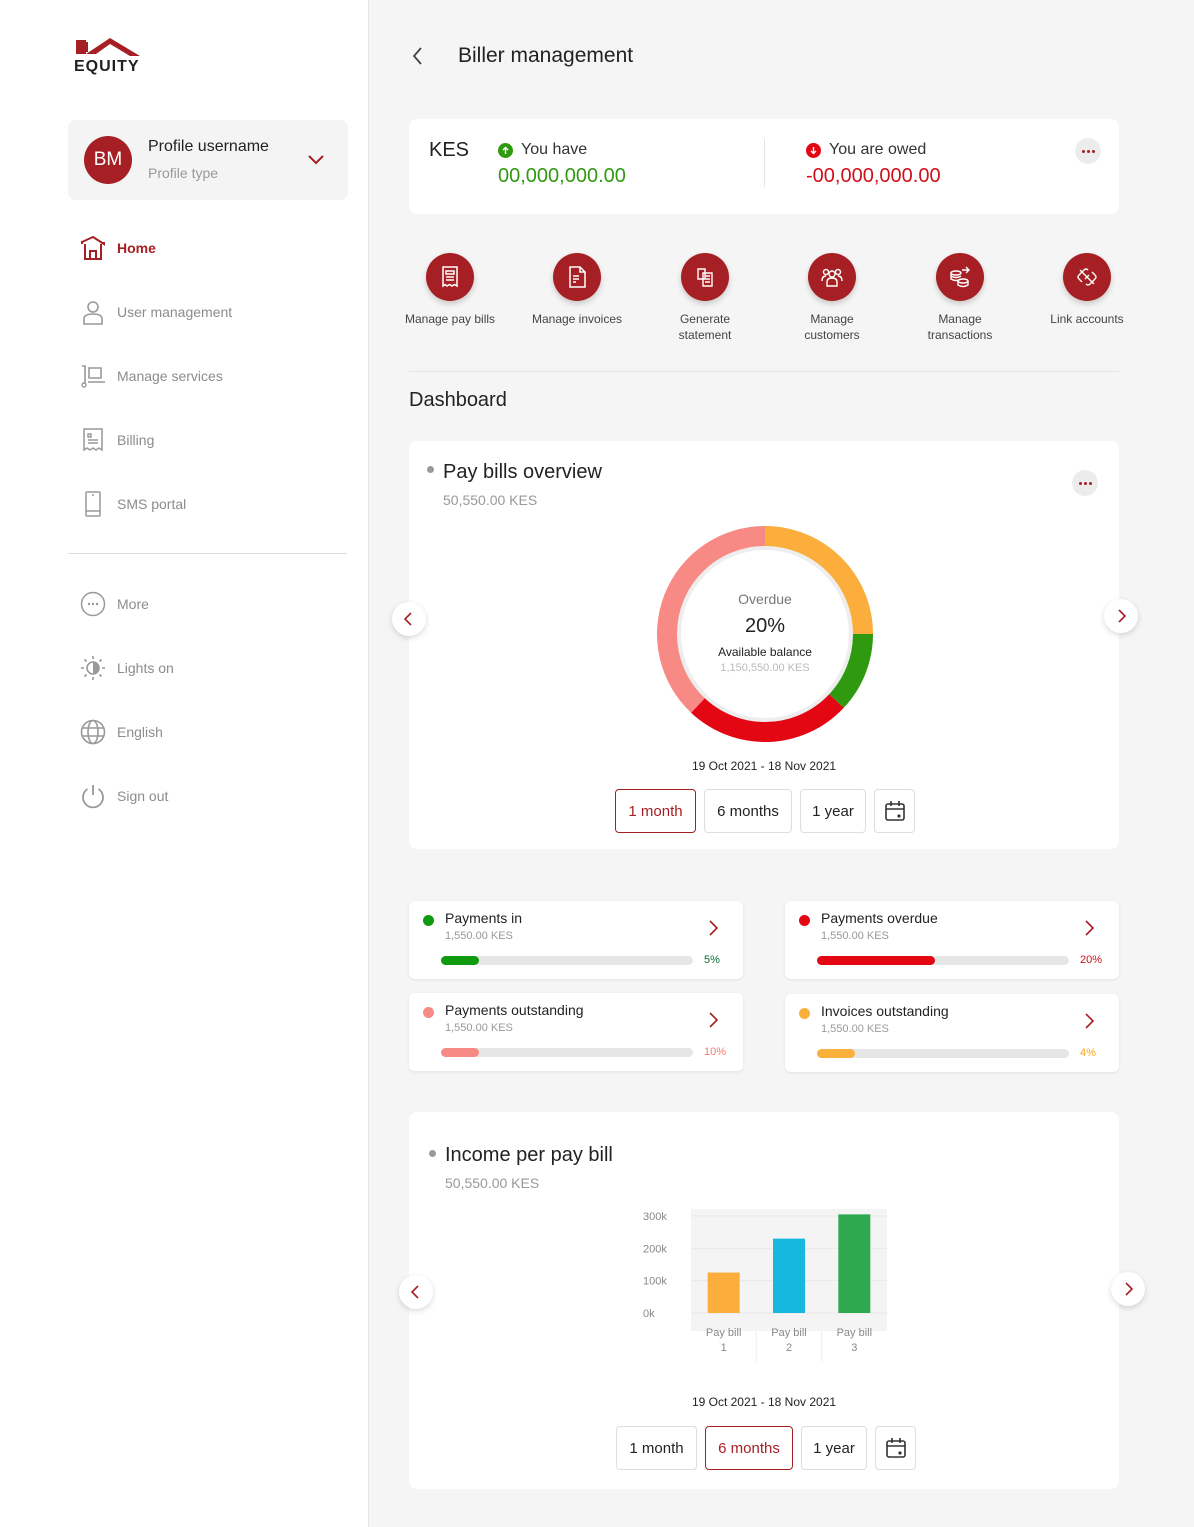  What do you see at coordinates (114, 604) in the screenshot?
I see `sidebar-item-more: More` at bounding box center [114, 604].